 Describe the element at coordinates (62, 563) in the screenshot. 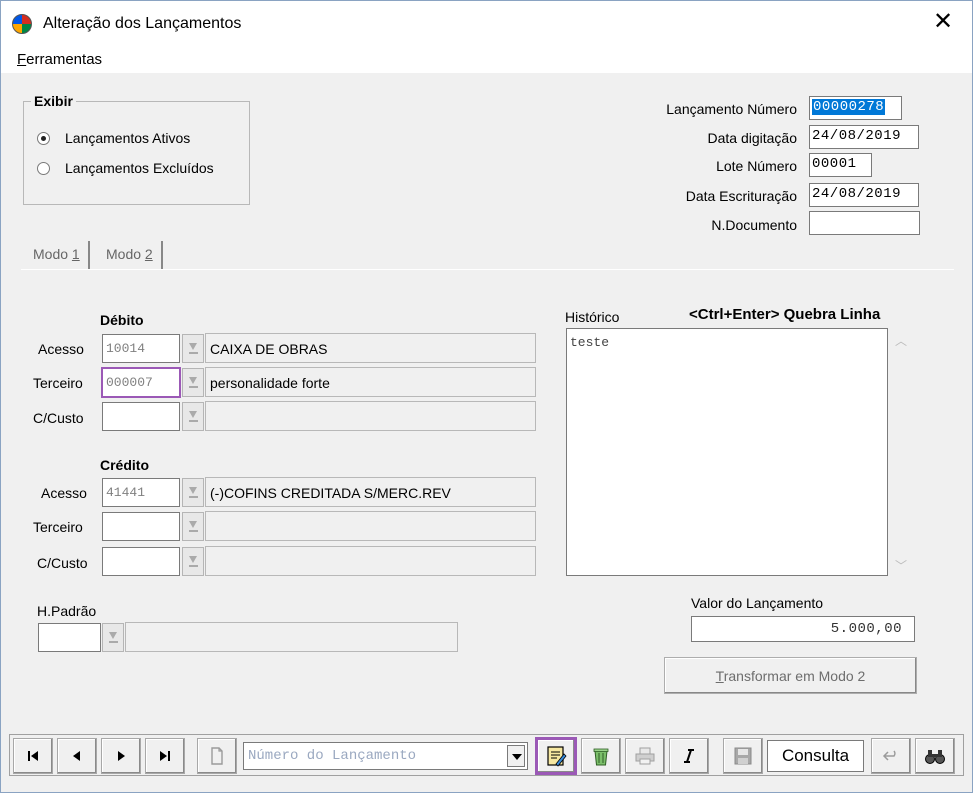

I see `credito-ccusto-label: C/Custo` at that location.